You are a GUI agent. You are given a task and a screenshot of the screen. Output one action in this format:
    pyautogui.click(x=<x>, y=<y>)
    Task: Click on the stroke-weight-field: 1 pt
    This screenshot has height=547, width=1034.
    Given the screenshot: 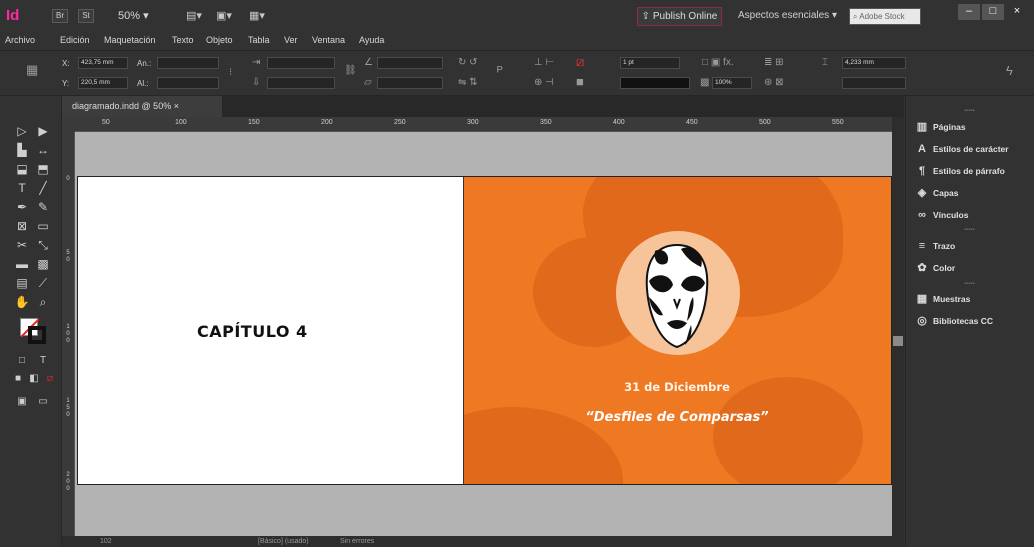 What is the action you would take?
    pyautogui.click(x=650, y=63)
    